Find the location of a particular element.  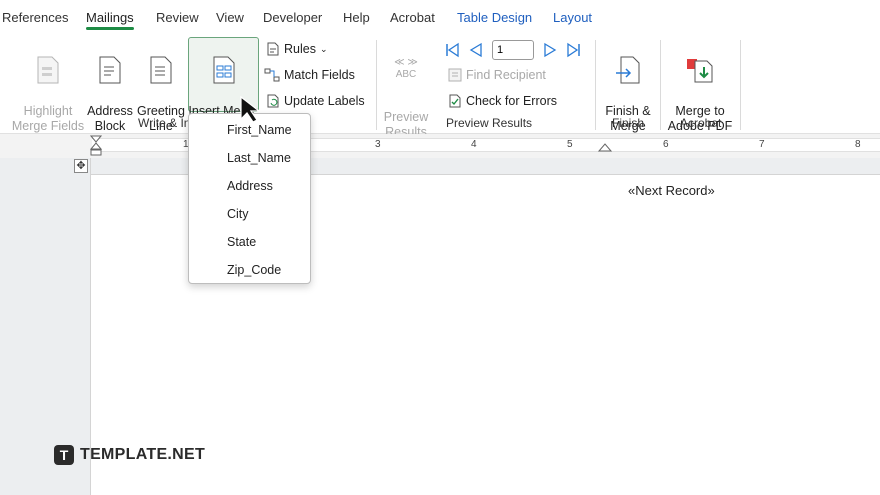

update-labels-button: Update Labels is located at coordinates (315, 101).